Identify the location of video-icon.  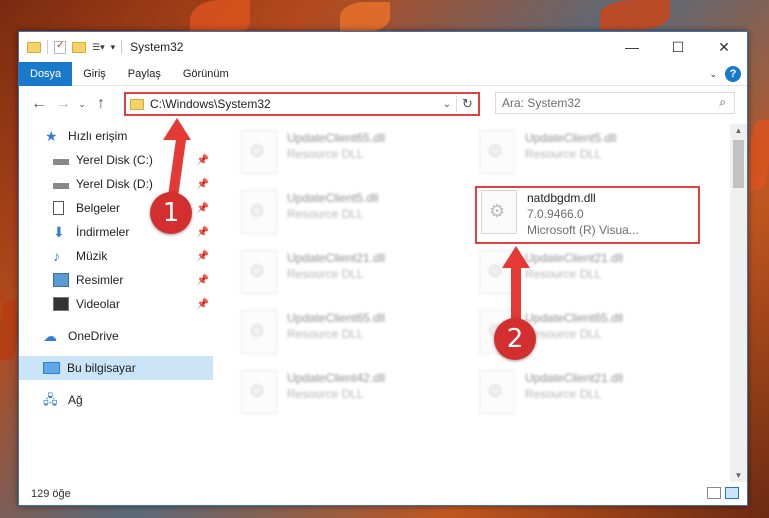
(61, 304).